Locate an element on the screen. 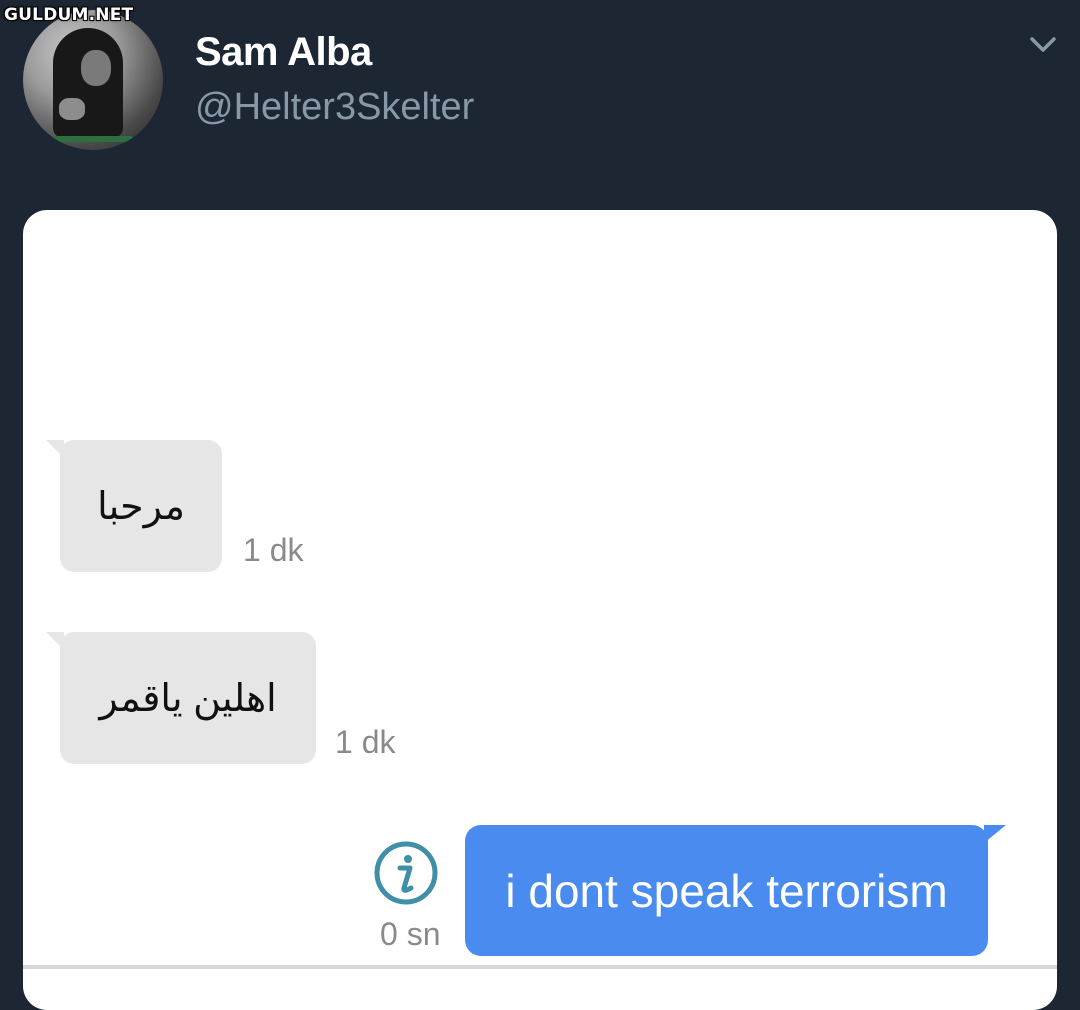  avatar is located at coordinates (93, 80).